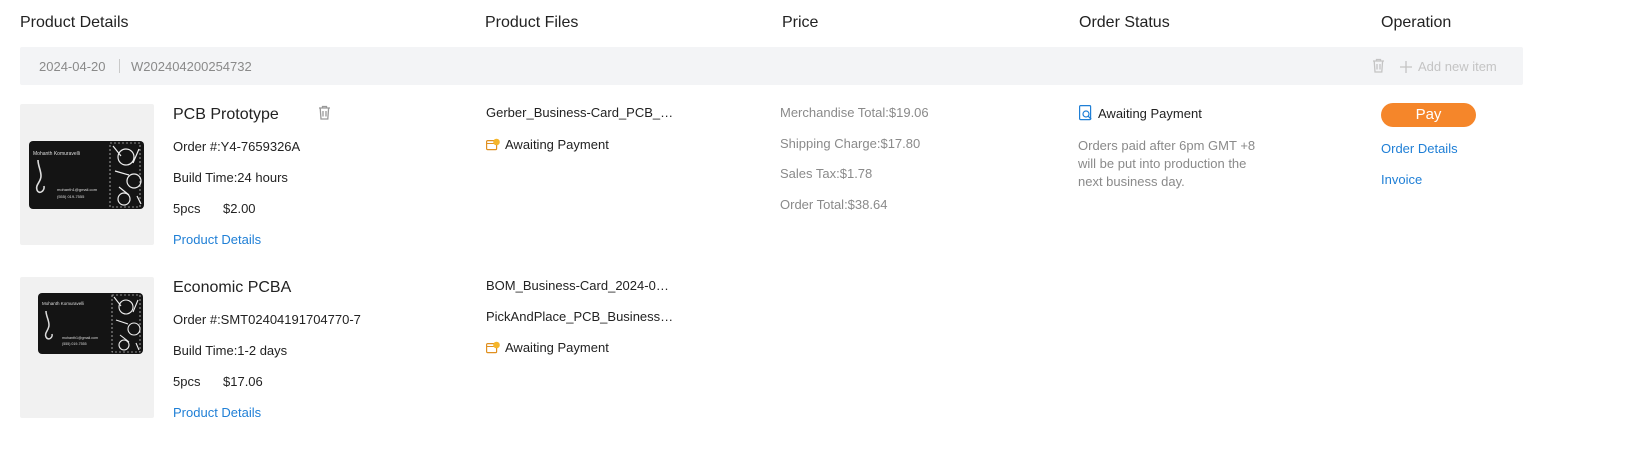 The height and width of the screenshot is (464, 1643). Describe the element at coordinates (232, 287) in the screenshot. I see `product-name: Economic PCBA` at that location.